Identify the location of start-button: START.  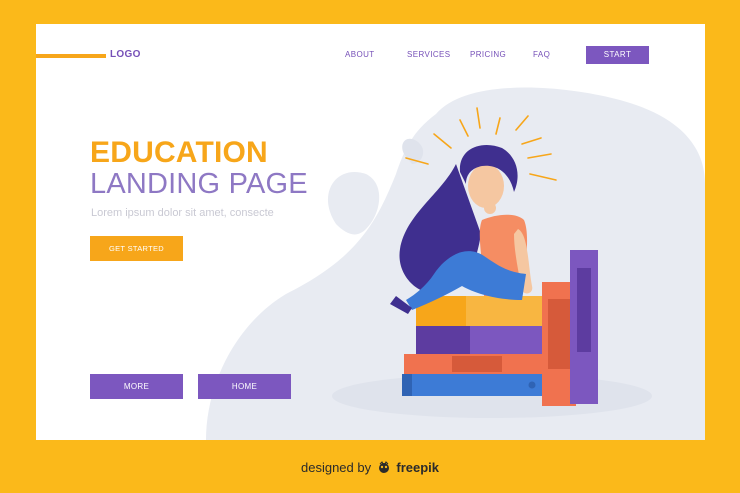
(617, 55).